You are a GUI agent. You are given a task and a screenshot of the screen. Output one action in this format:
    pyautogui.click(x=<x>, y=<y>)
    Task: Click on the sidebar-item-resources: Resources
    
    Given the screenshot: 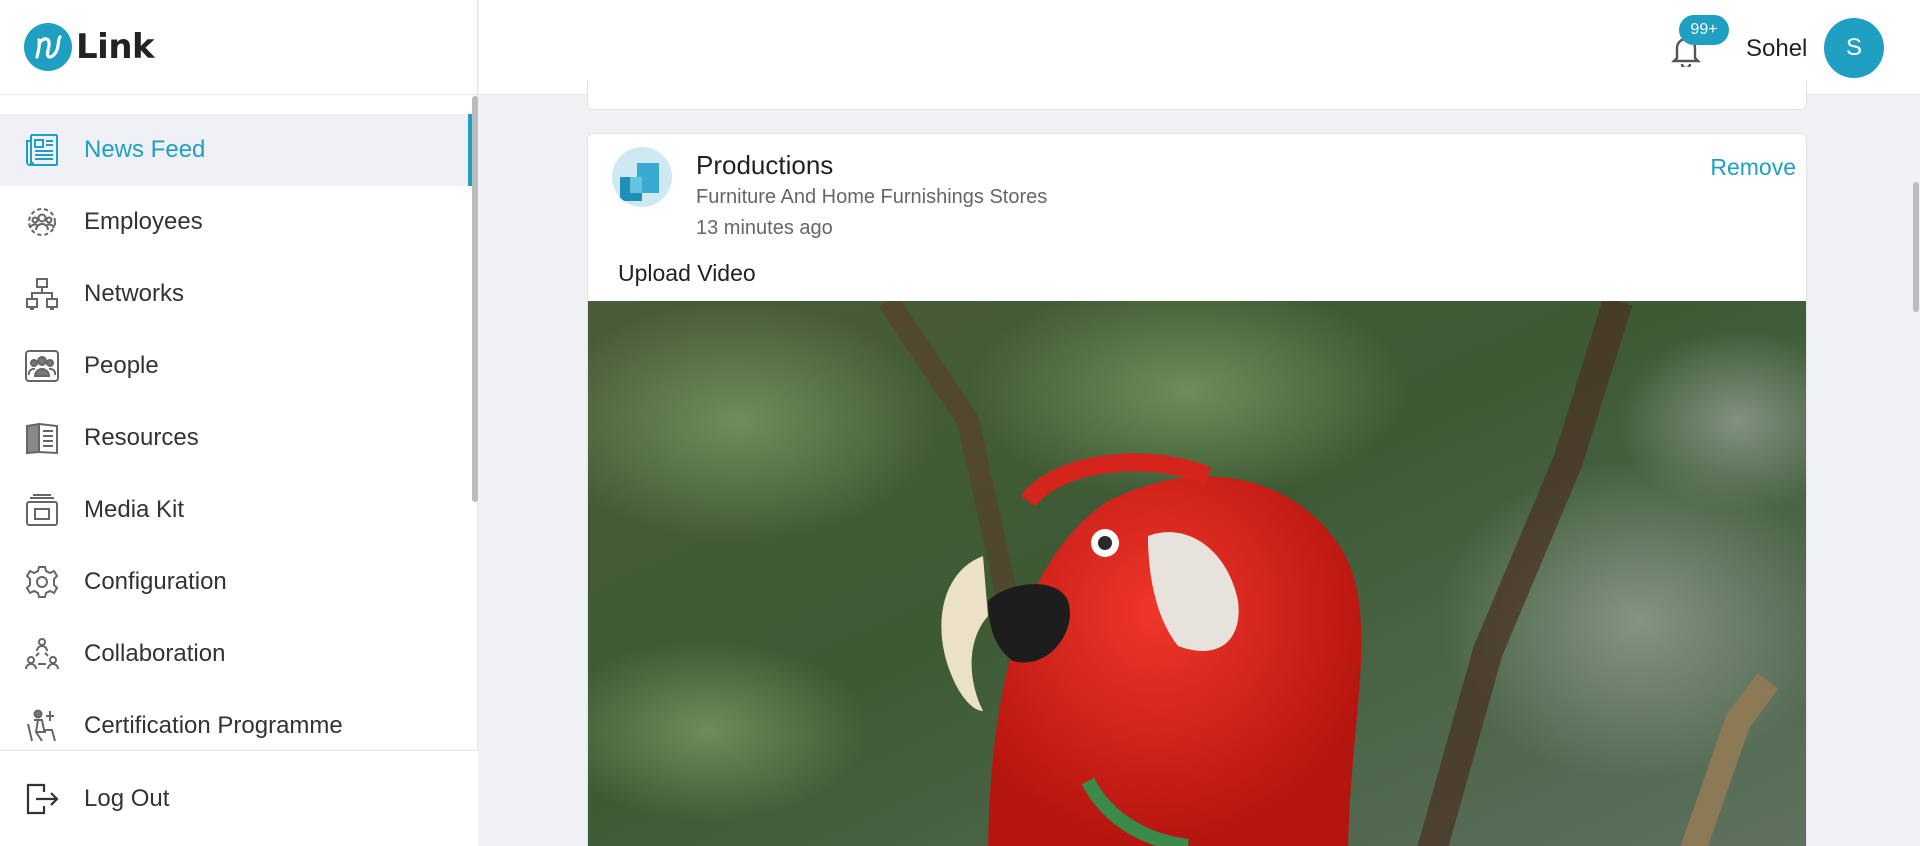 What is the action you would take?
    pyautogui.click(x=236, y=438)
    